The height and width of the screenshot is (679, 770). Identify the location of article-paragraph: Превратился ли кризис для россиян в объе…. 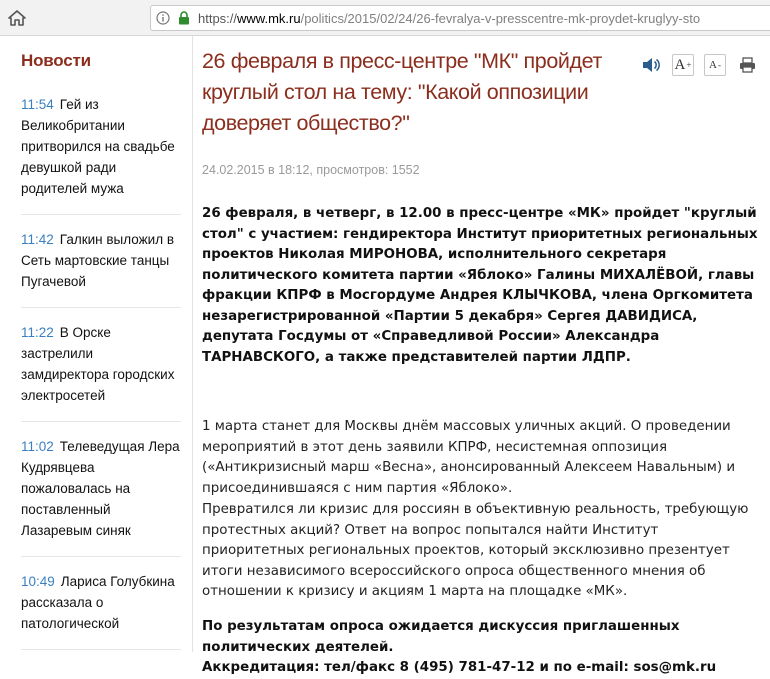
(475, 550).